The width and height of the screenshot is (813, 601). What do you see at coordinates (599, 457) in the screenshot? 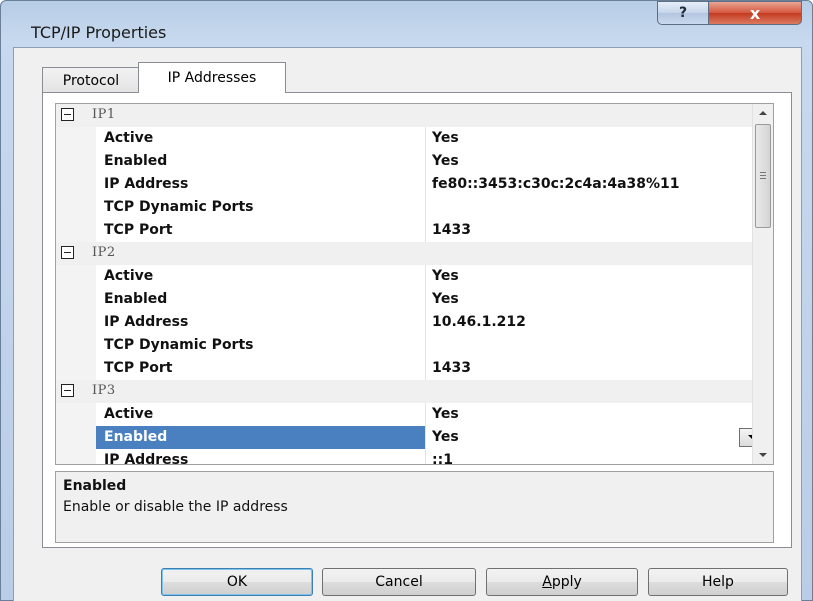
I see `property-value: ::1` at bounding box center [599, 457].